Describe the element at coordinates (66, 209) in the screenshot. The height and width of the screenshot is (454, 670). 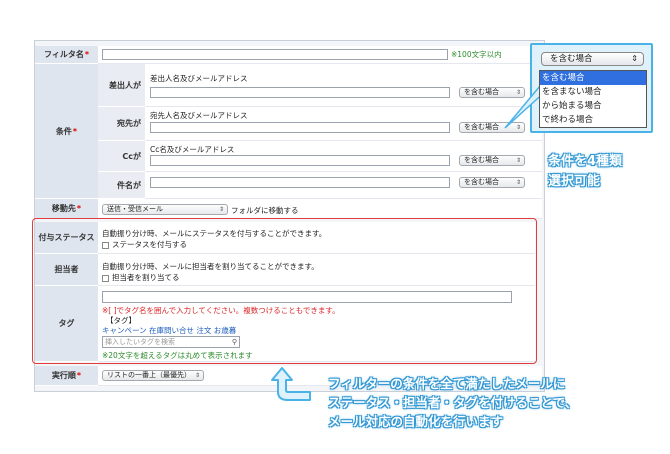
I see `move-to-label: 移動先 *` at that location.